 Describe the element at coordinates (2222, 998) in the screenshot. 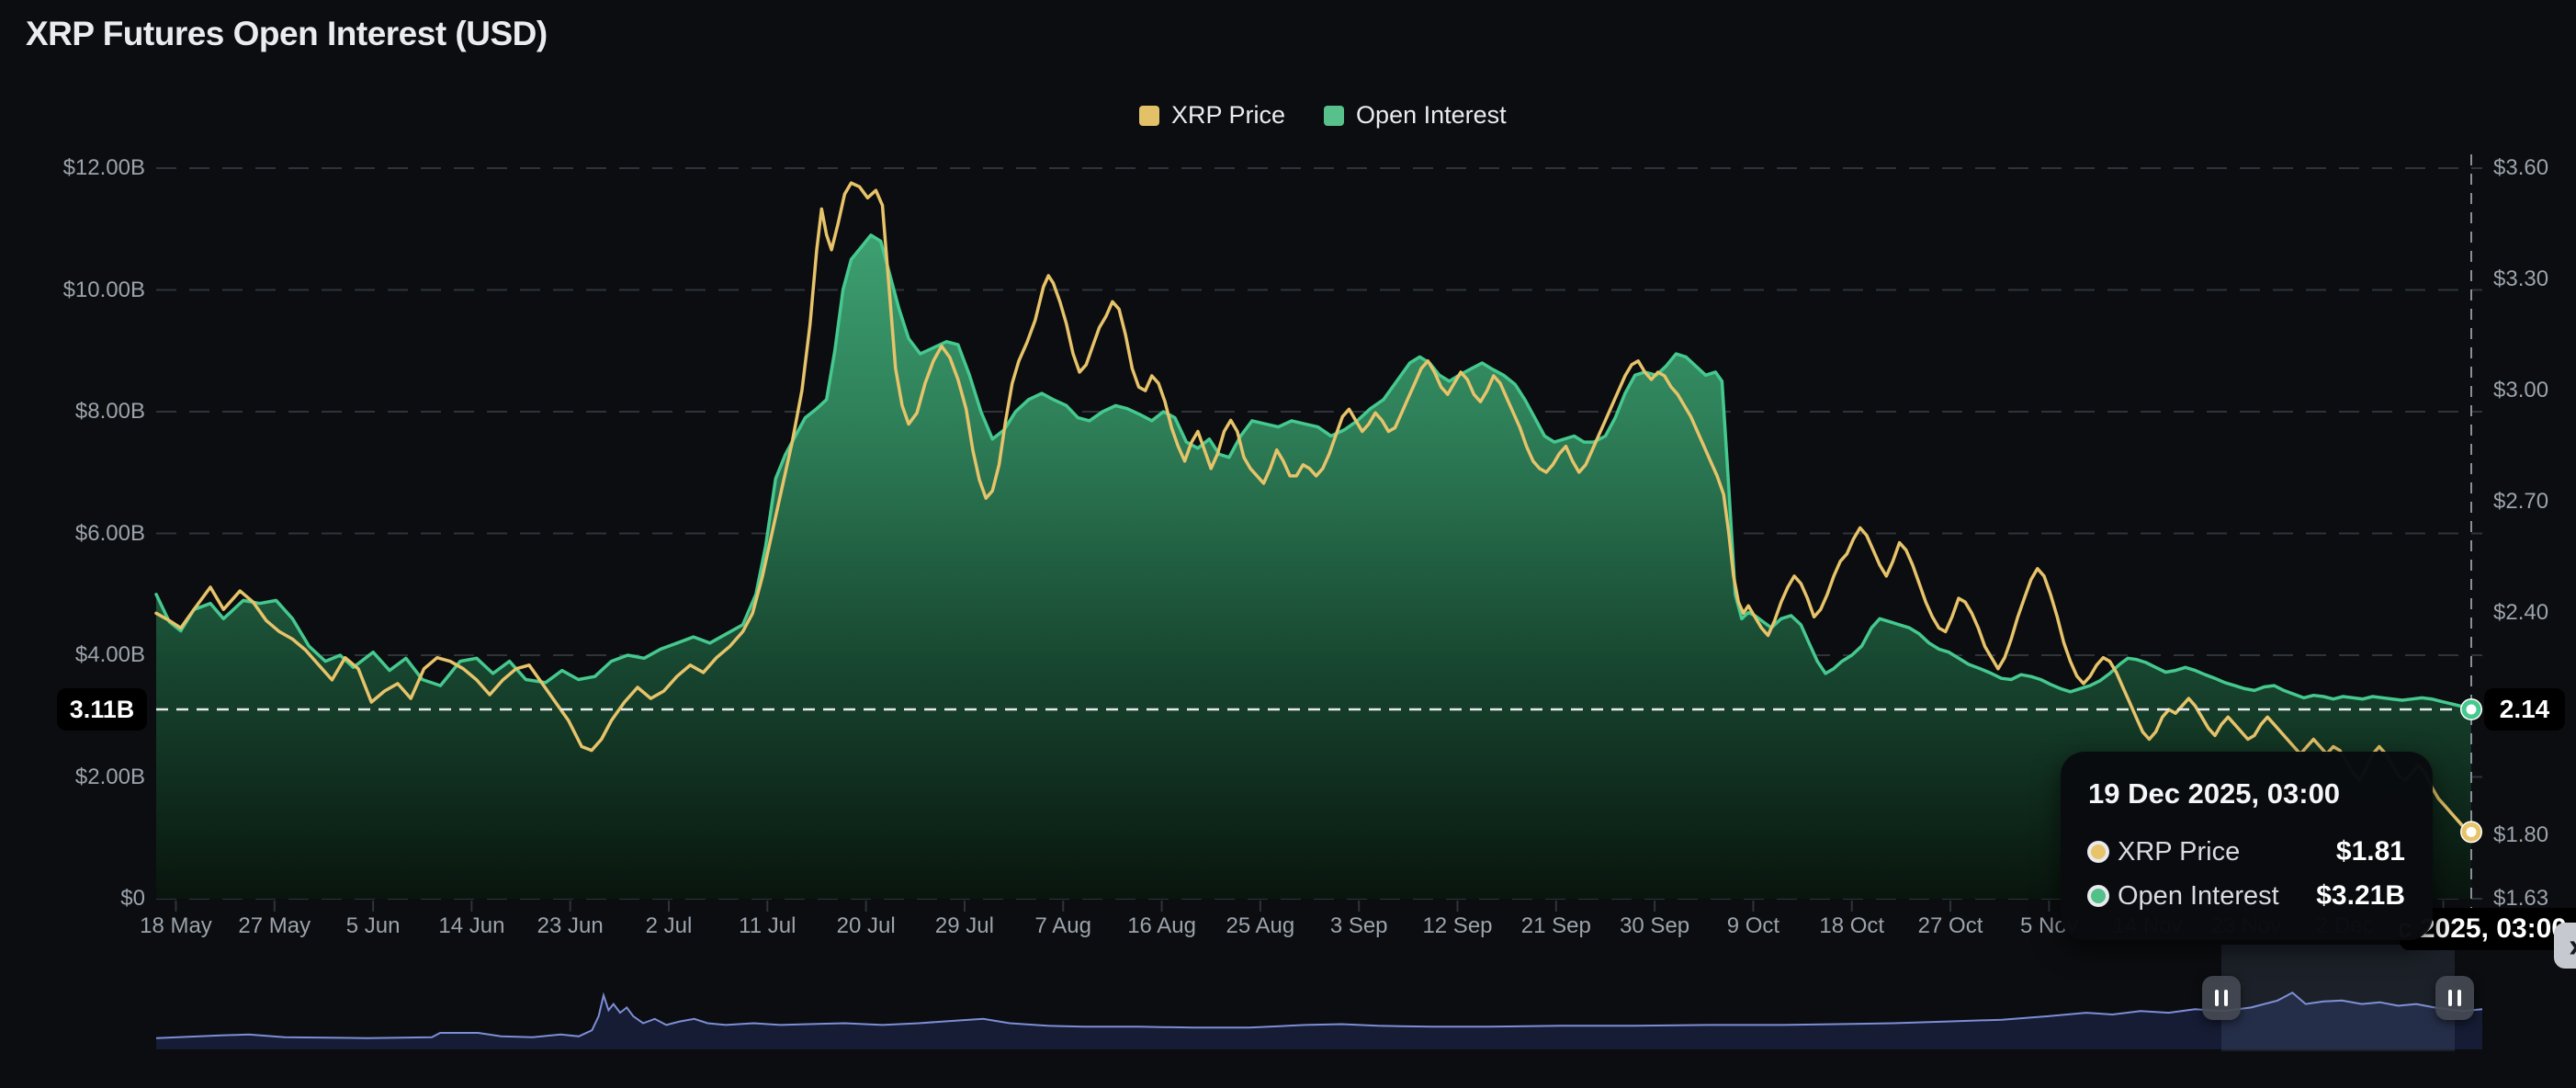

I see `navigator-left-handle` at that location.